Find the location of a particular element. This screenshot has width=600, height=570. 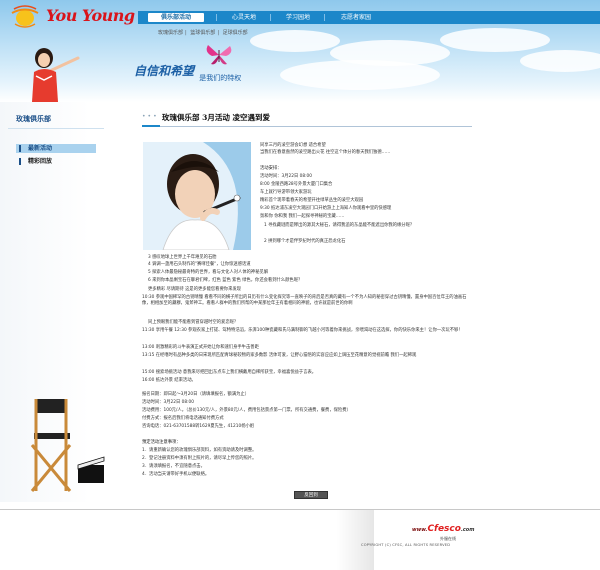

footer-logo-prefix: www. is located at coordinates (420, 530).